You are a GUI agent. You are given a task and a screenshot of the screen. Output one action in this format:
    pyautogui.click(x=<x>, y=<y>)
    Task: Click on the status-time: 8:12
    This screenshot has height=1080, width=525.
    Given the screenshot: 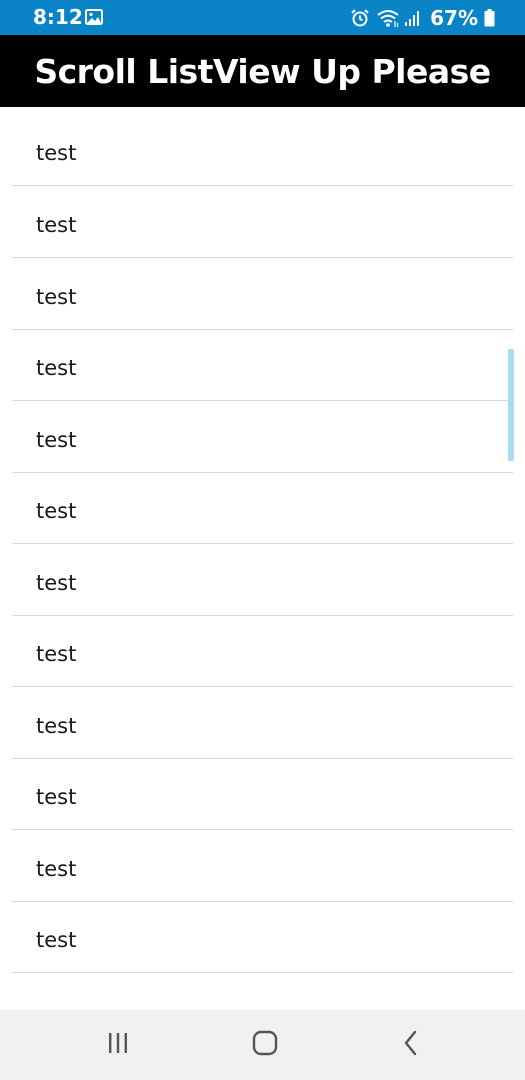 What is the action you would take?
    pyautogui.click(x=58, y=17)
    